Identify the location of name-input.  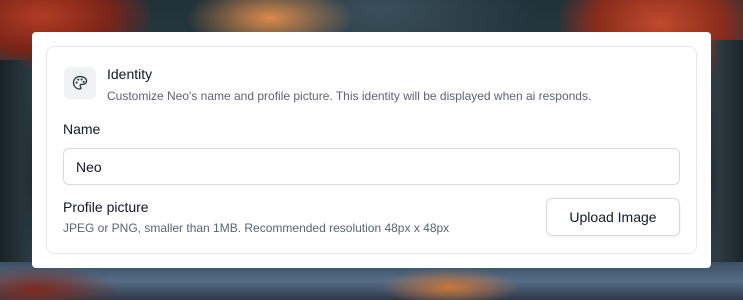
(371, 166).